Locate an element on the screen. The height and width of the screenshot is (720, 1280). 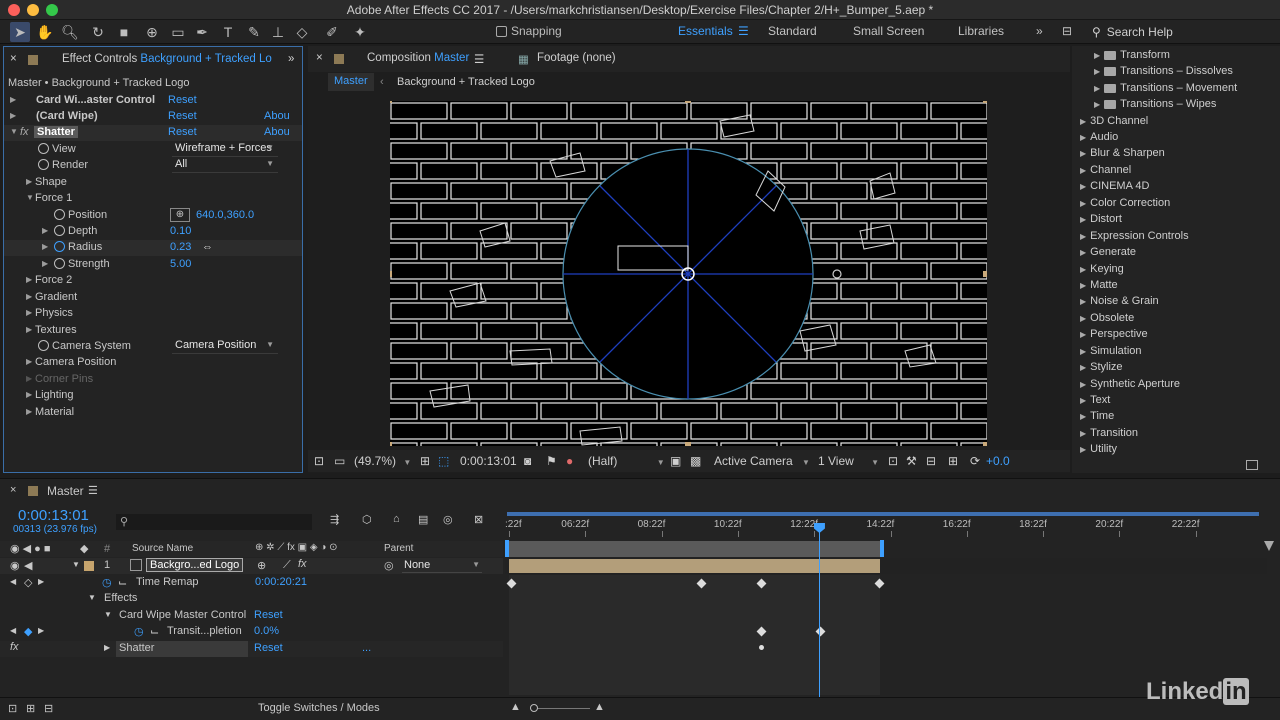
group-row-force-2: ▶ Force 2 is located at coordinates (153, 281).